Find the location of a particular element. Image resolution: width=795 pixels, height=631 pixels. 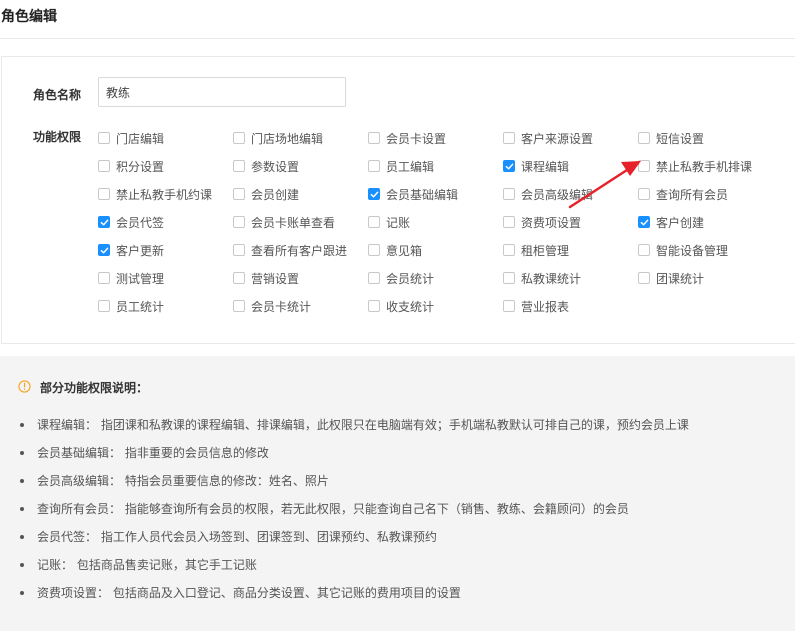

permission-item: 会员代签 is located at coordinates (131, 222).